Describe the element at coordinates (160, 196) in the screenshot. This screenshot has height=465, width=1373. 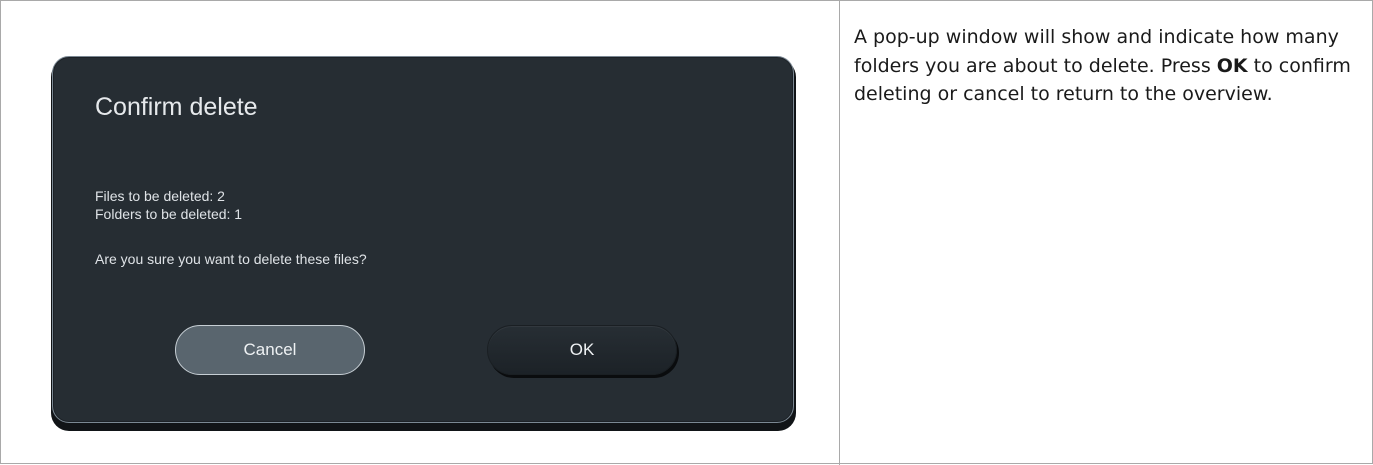
I see `files-count-text: Files to be deleted: 2` at that location.